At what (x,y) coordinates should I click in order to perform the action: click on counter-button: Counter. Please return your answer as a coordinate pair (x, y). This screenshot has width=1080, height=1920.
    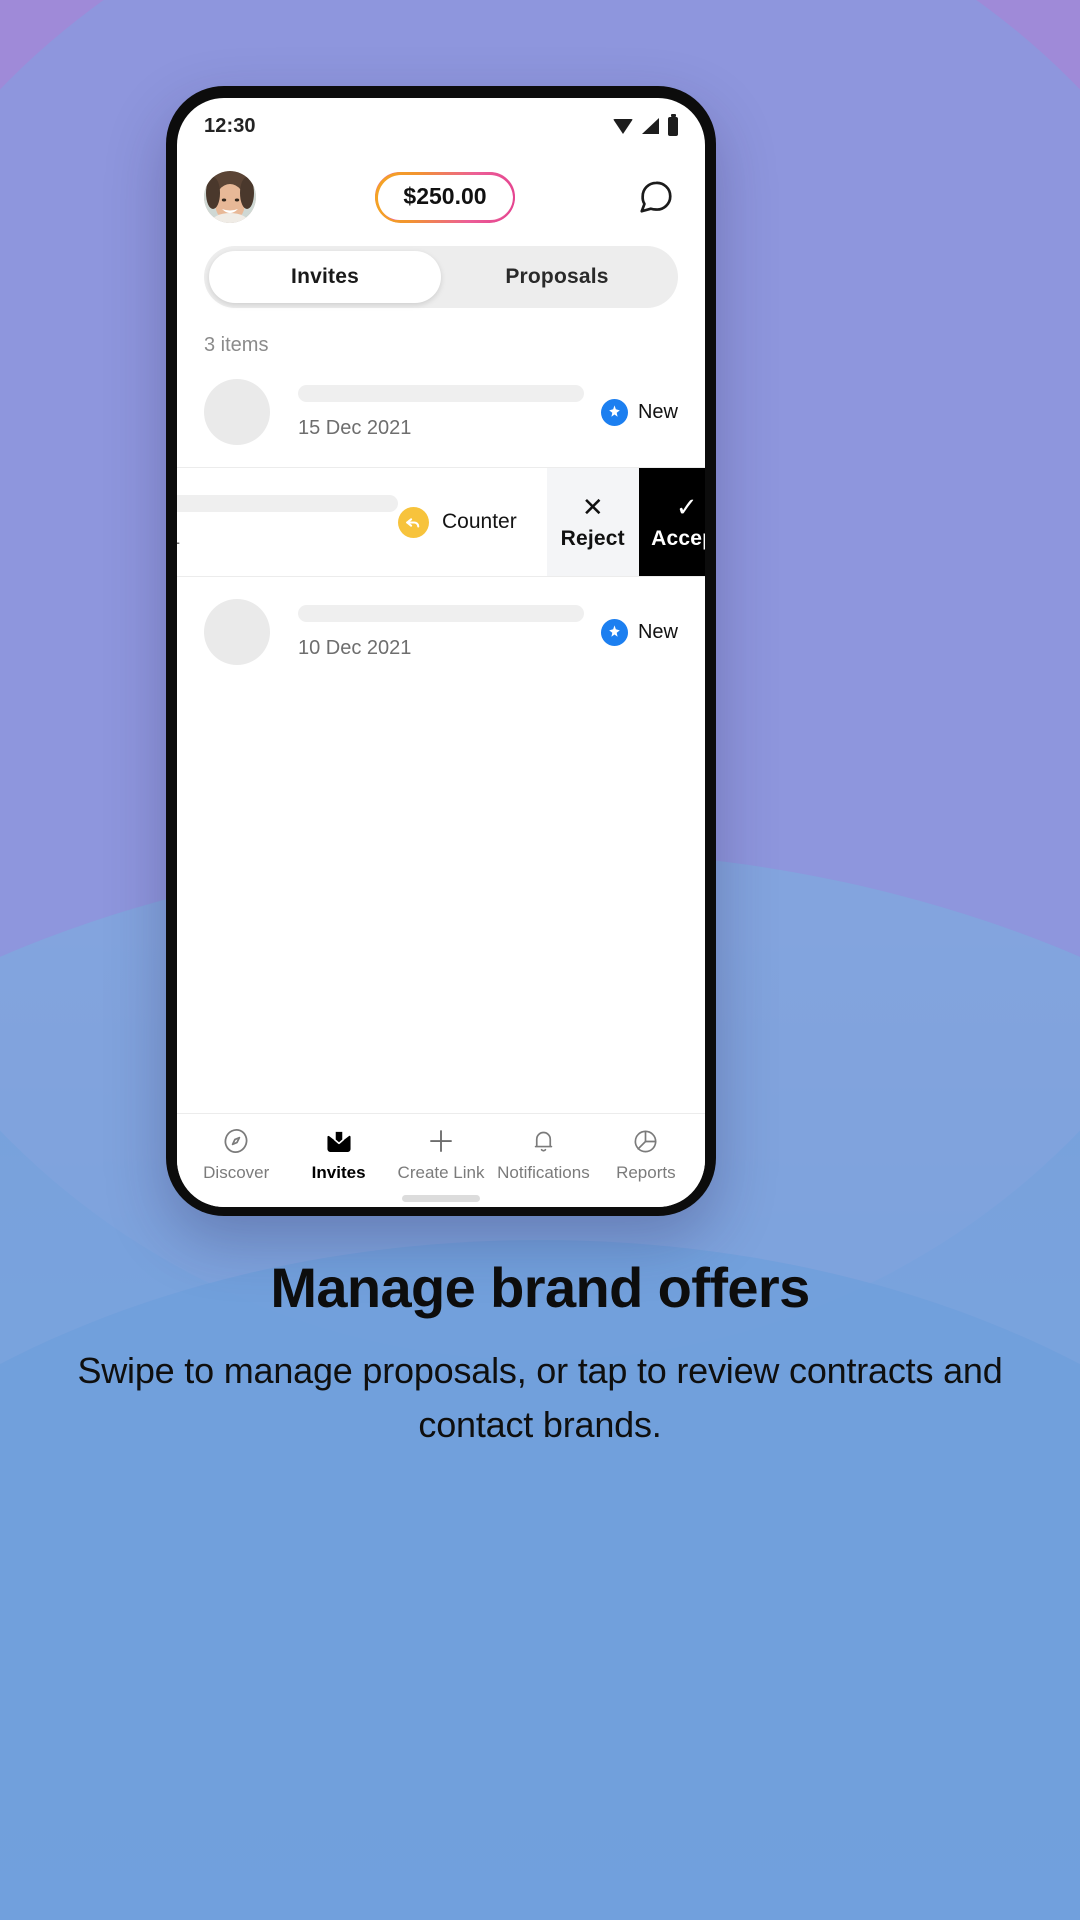
    Looking at the image, I should click on (472, 522).